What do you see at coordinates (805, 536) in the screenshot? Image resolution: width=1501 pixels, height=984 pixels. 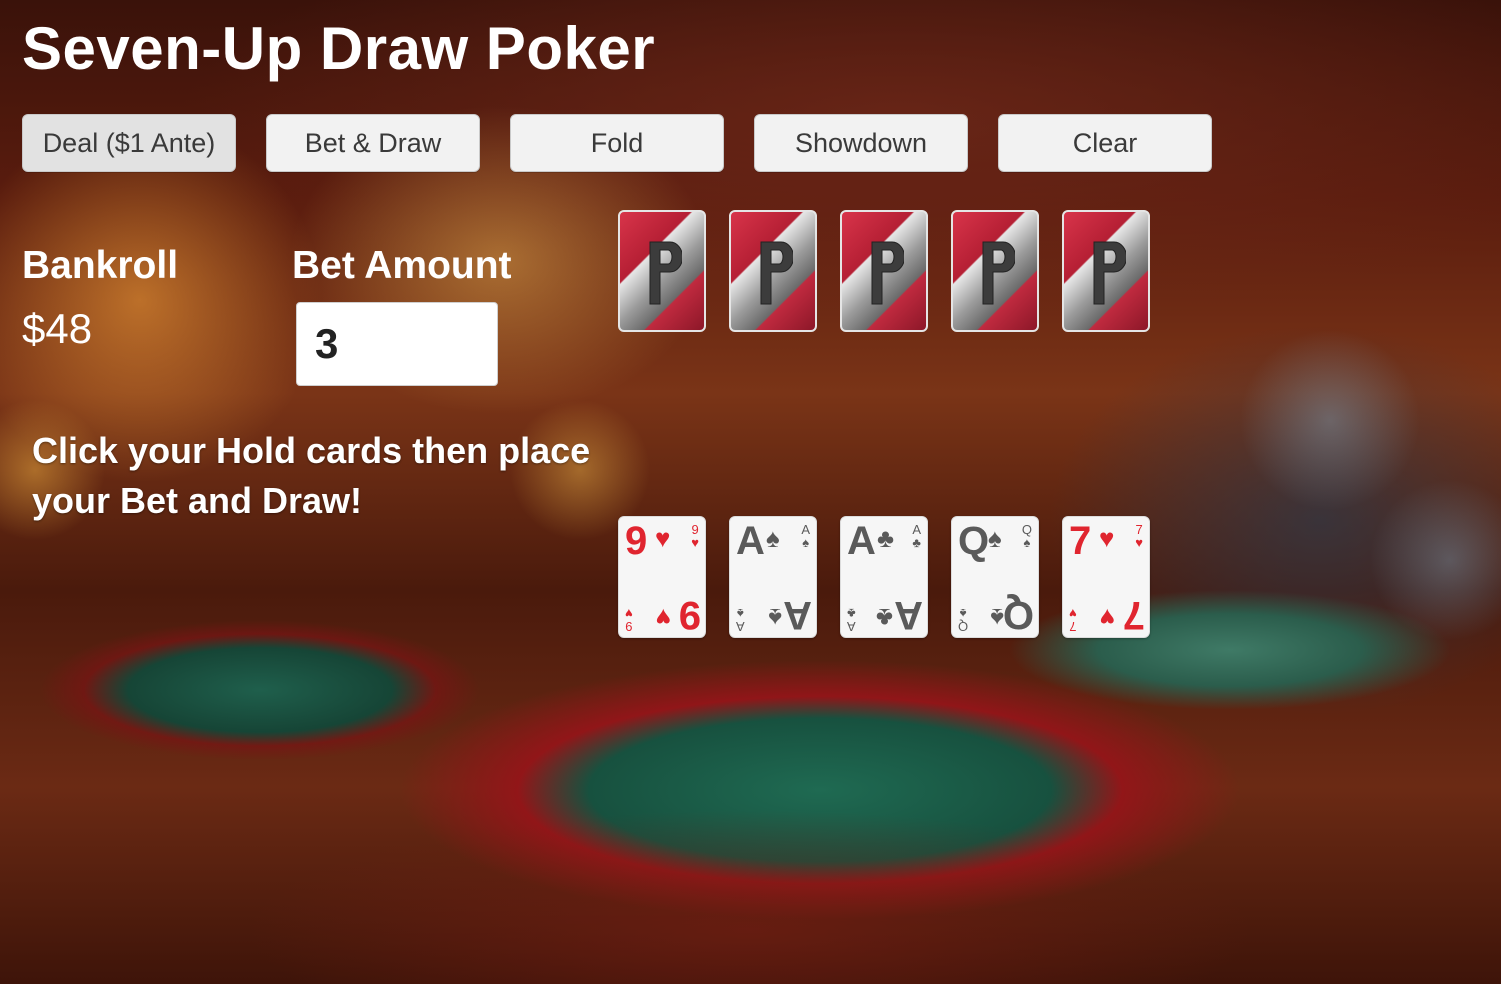 I see `card-corner-index: A ♠` at bounding box center [805, 536].